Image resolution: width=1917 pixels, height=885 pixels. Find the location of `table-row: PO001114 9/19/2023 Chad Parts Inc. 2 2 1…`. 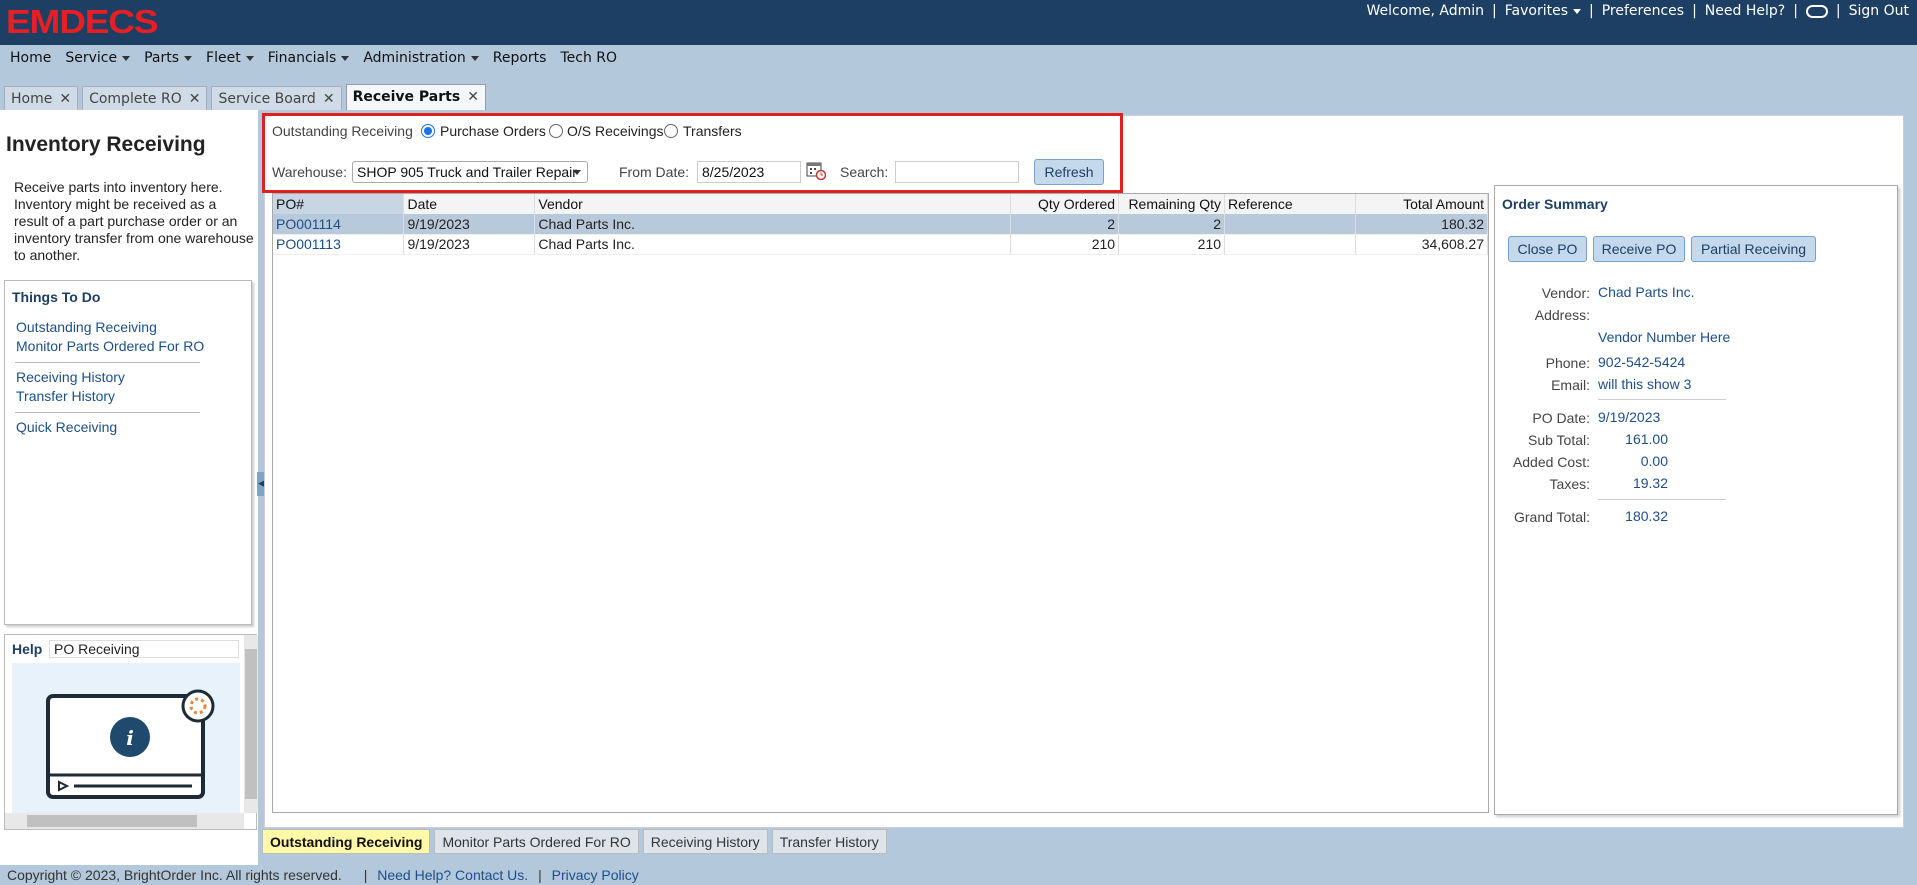

table-row: PO001114 9/19/2023 Chad Parts Inc. 2 2 1… is located at coordinates (881, 224).